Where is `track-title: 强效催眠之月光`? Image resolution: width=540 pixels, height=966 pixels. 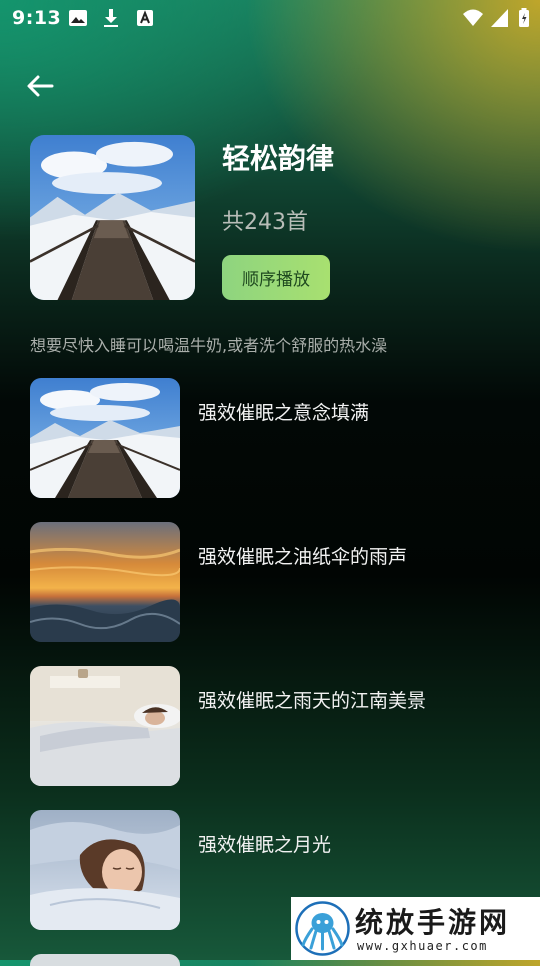
track-title: 强效催眠之月光 is located at coordinates (265, 845).